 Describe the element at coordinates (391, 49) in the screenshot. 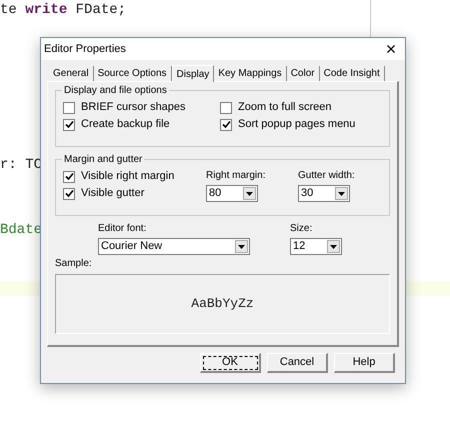

I see `close-button: ×` at that location.